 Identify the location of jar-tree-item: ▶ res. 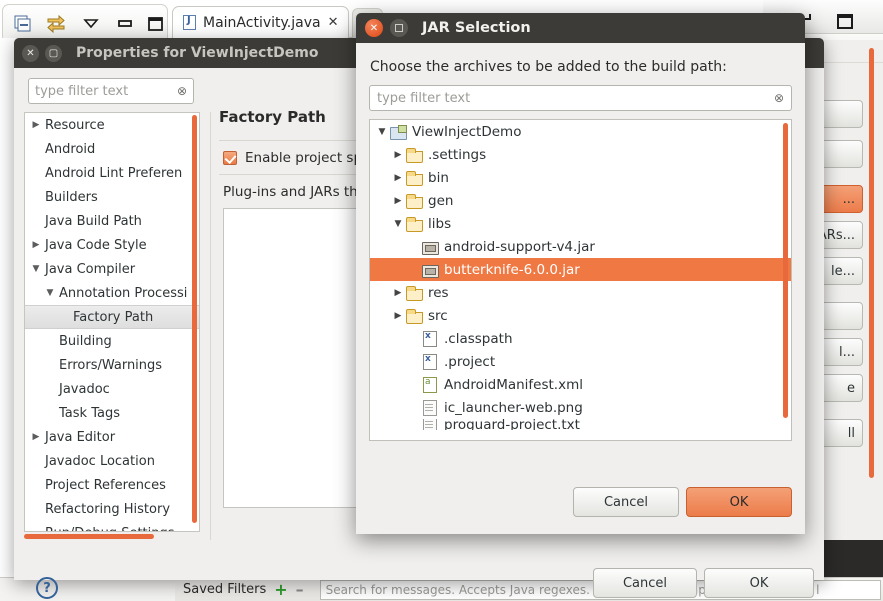
(580, 292).